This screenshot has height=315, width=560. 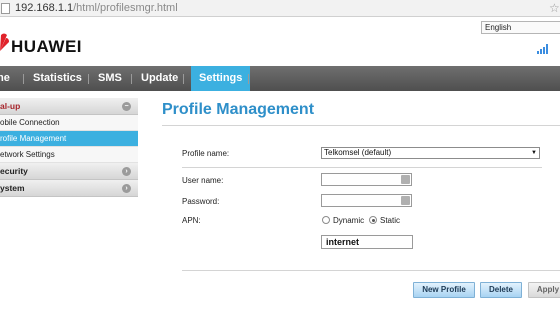 I want to click on apn-dynamic-label: Dynamic, so click(x=349, y=220).